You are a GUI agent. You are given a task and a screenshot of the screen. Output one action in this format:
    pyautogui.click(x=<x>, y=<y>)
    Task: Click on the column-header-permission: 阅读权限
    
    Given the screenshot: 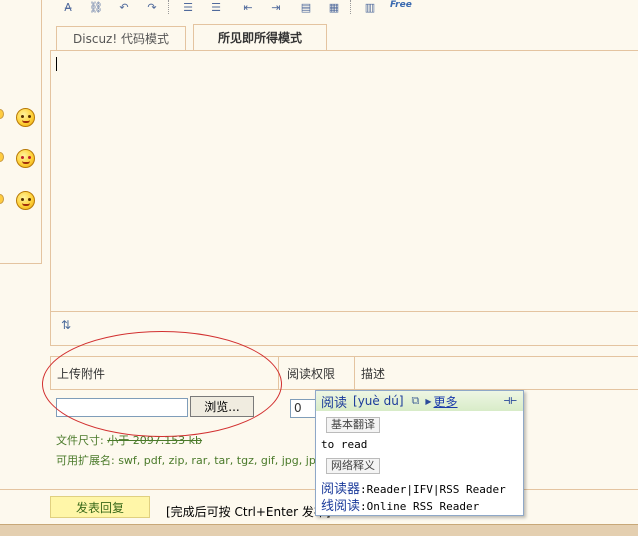 What is the action you would take?
    pyautogui.click(x=316, y=373)
    